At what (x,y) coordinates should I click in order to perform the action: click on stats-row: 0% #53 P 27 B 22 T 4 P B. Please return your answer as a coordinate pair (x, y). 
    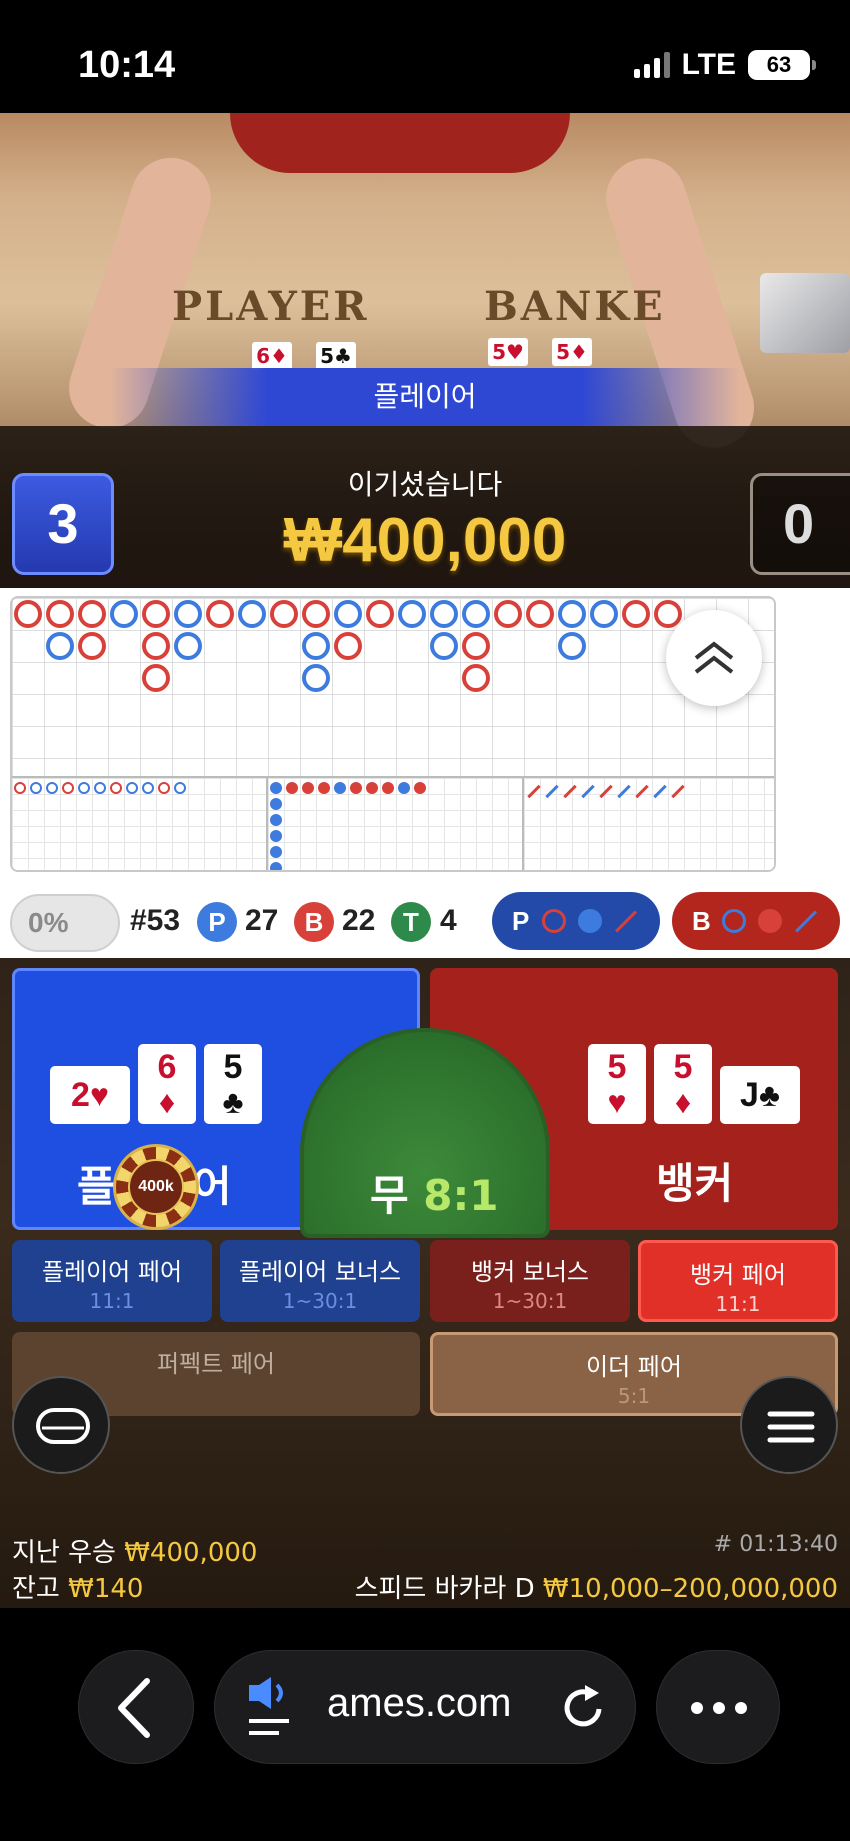
    Looking at the image, I should click on (425, 923).